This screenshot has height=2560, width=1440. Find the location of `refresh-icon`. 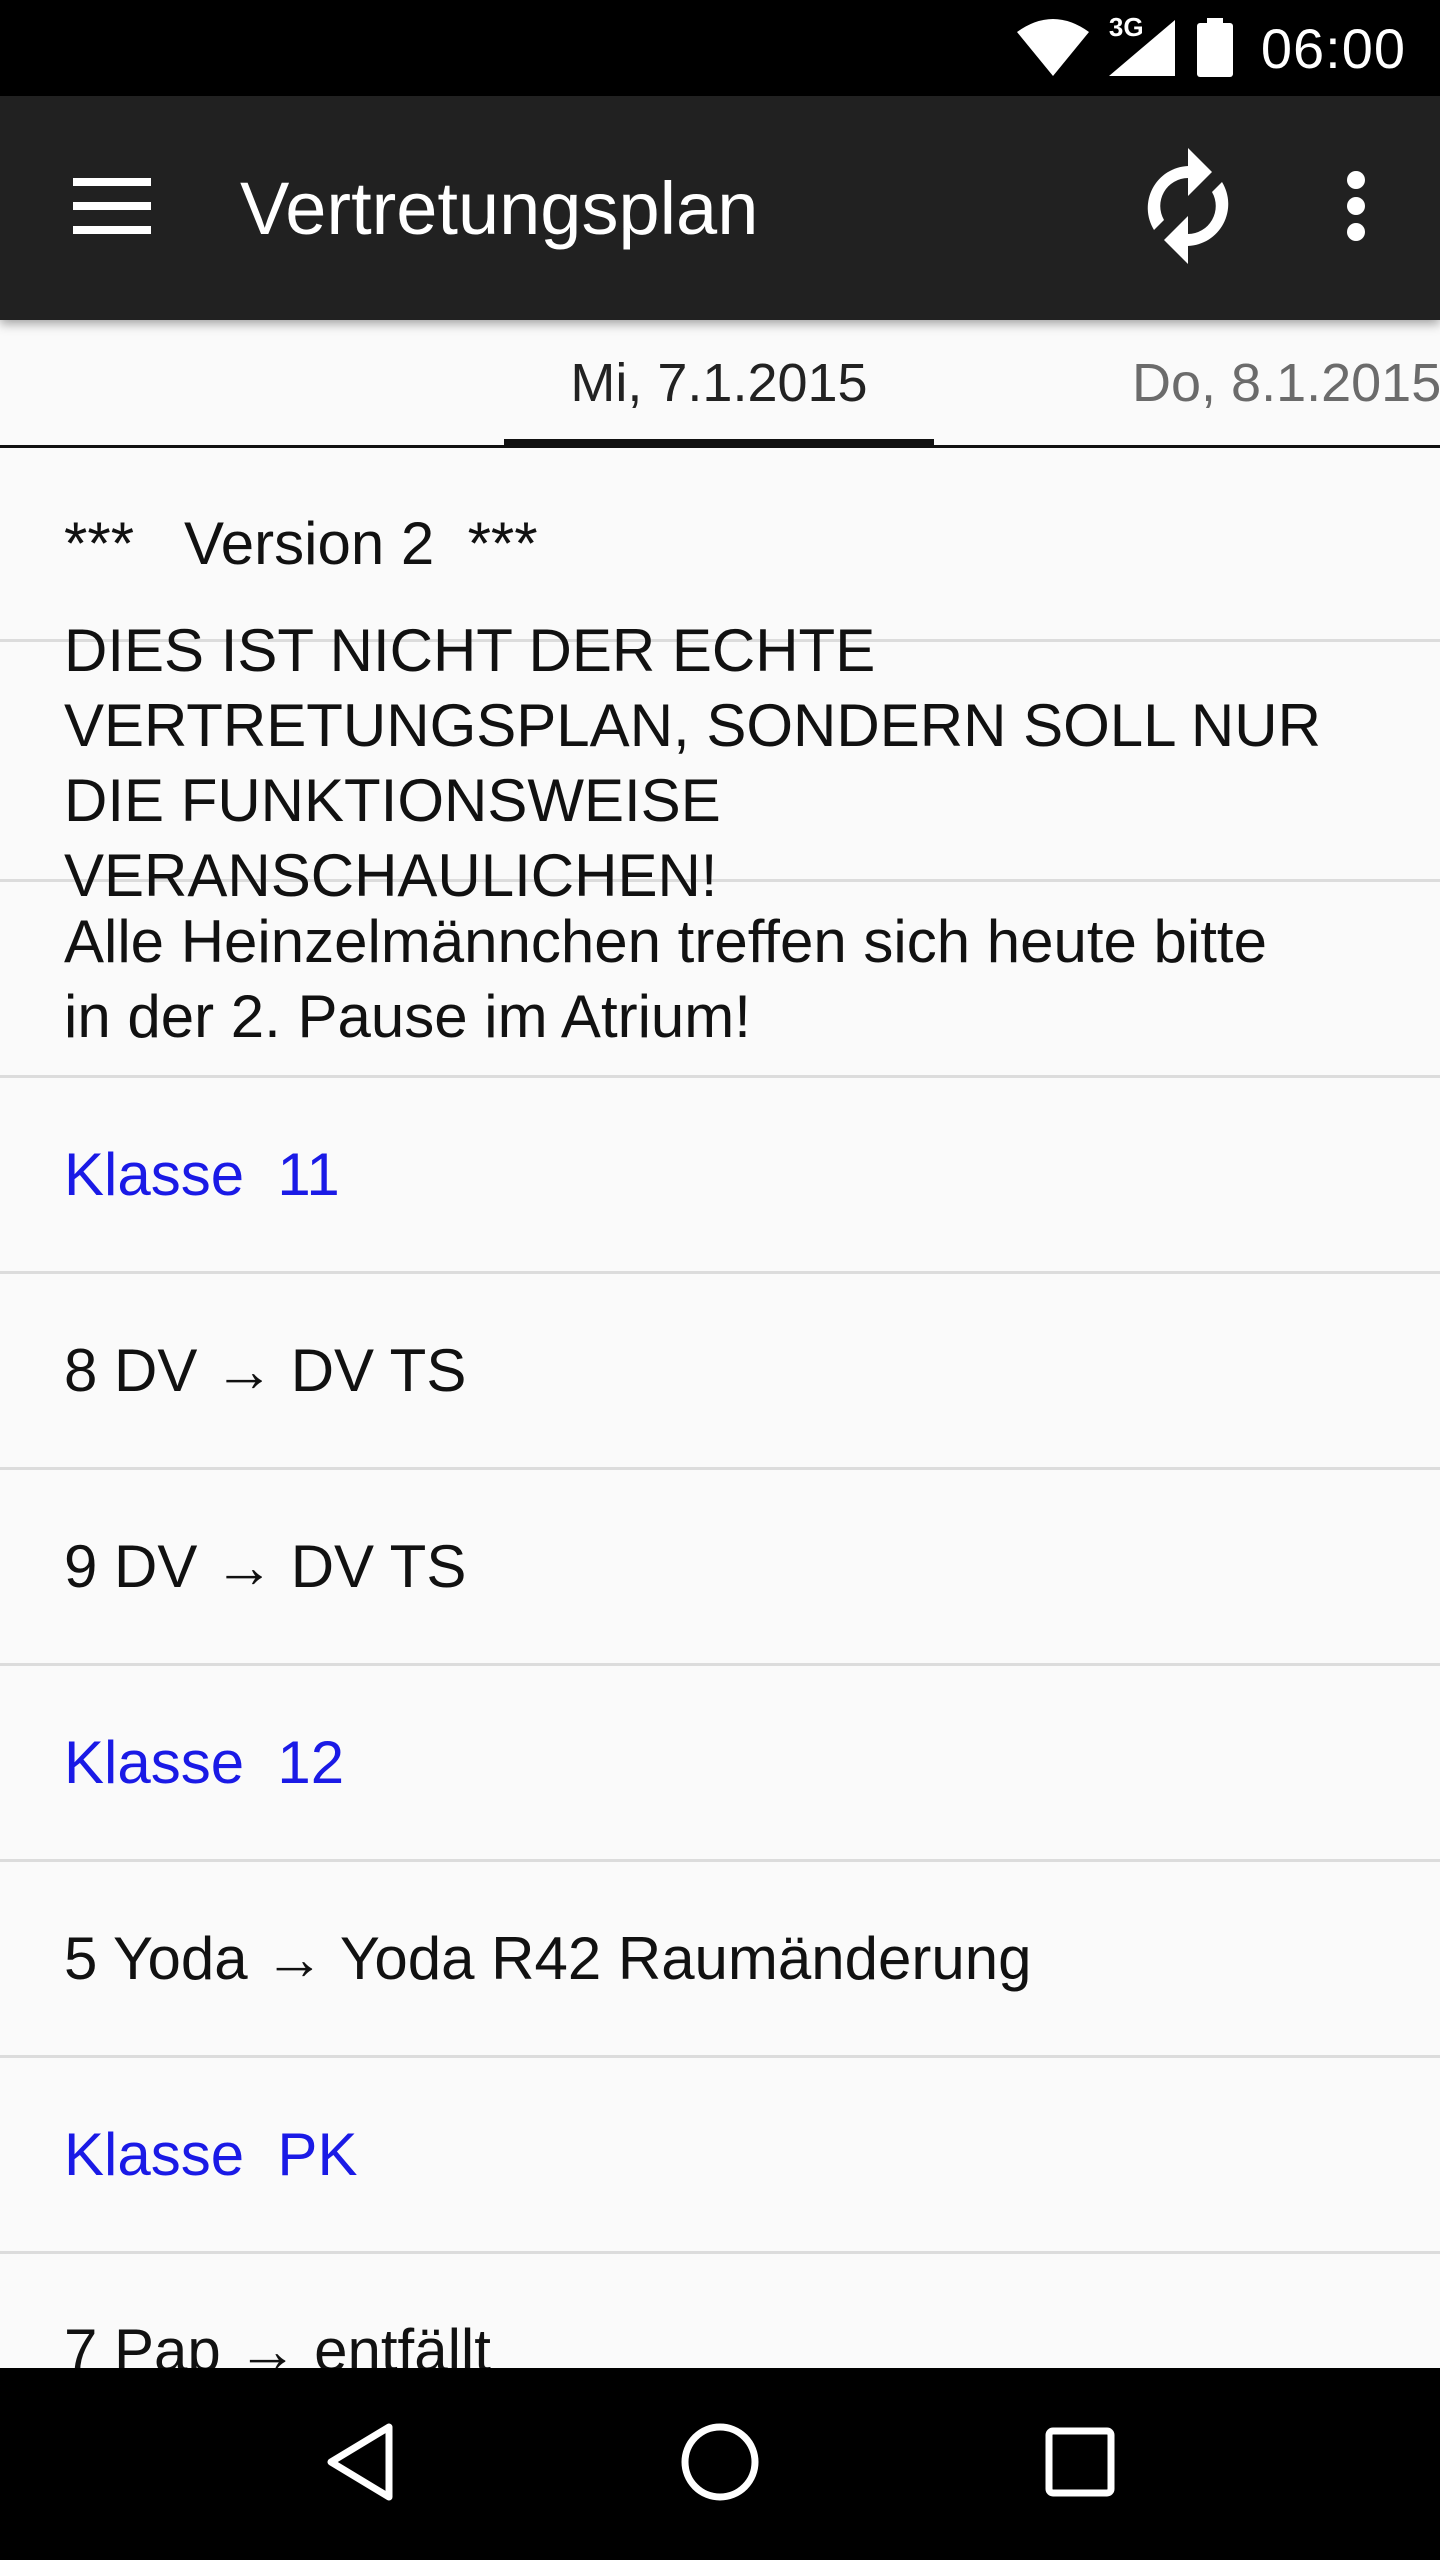

refresh-icon is located at coordinates (1188, 208).